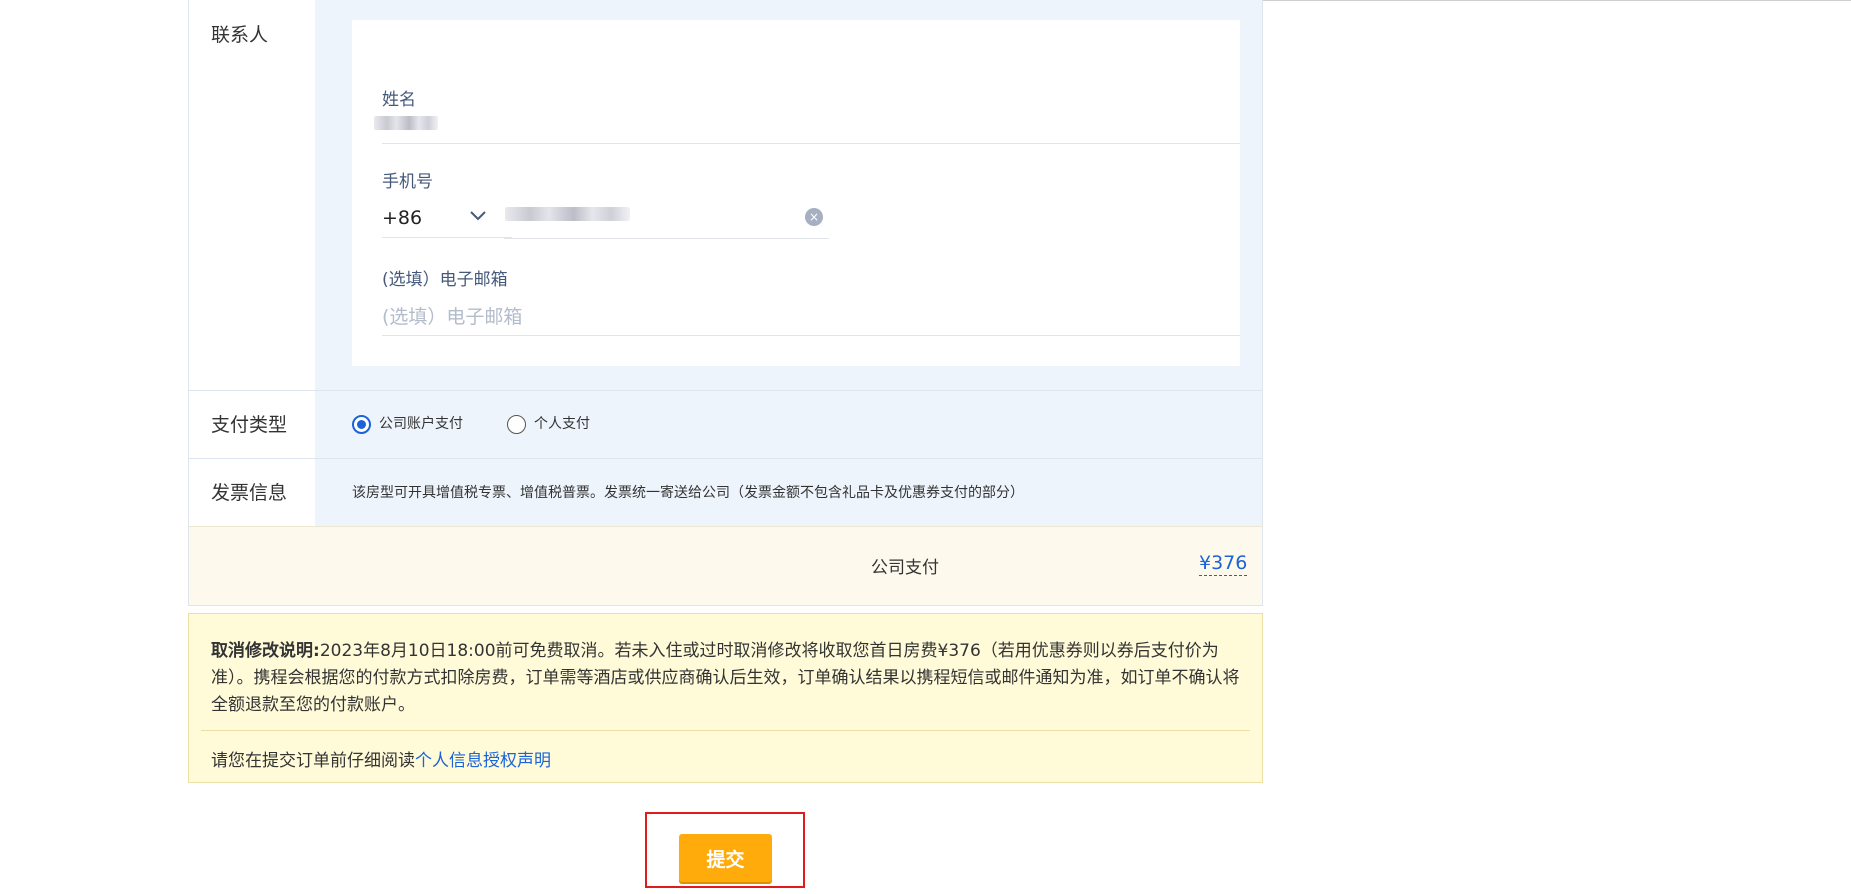 This screenshot has width=1851, height=894. I want to click on phone-input-blurred, so click(567, 214).